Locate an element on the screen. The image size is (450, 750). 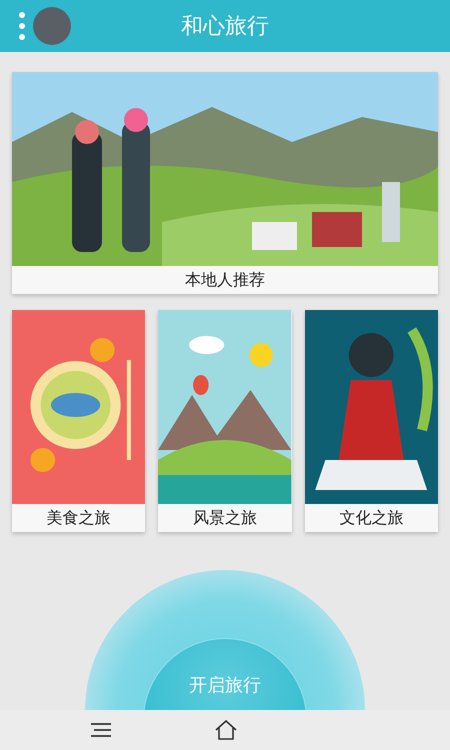
category-card: 美食之旅 is located at coordinates (79, 421).